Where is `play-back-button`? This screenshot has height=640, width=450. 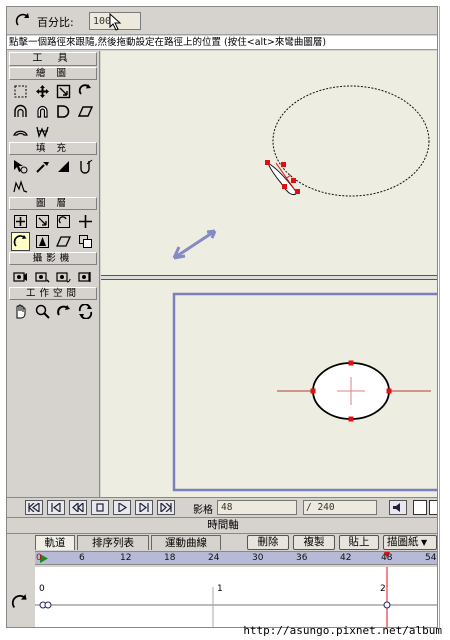
play-back-button is located at coordinates (78, 507).